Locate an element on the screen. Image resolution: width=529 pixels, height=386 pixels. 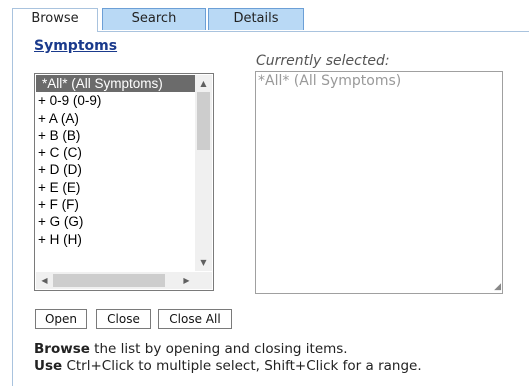
list-item: + E (E) is located at coordinates (115, 187).